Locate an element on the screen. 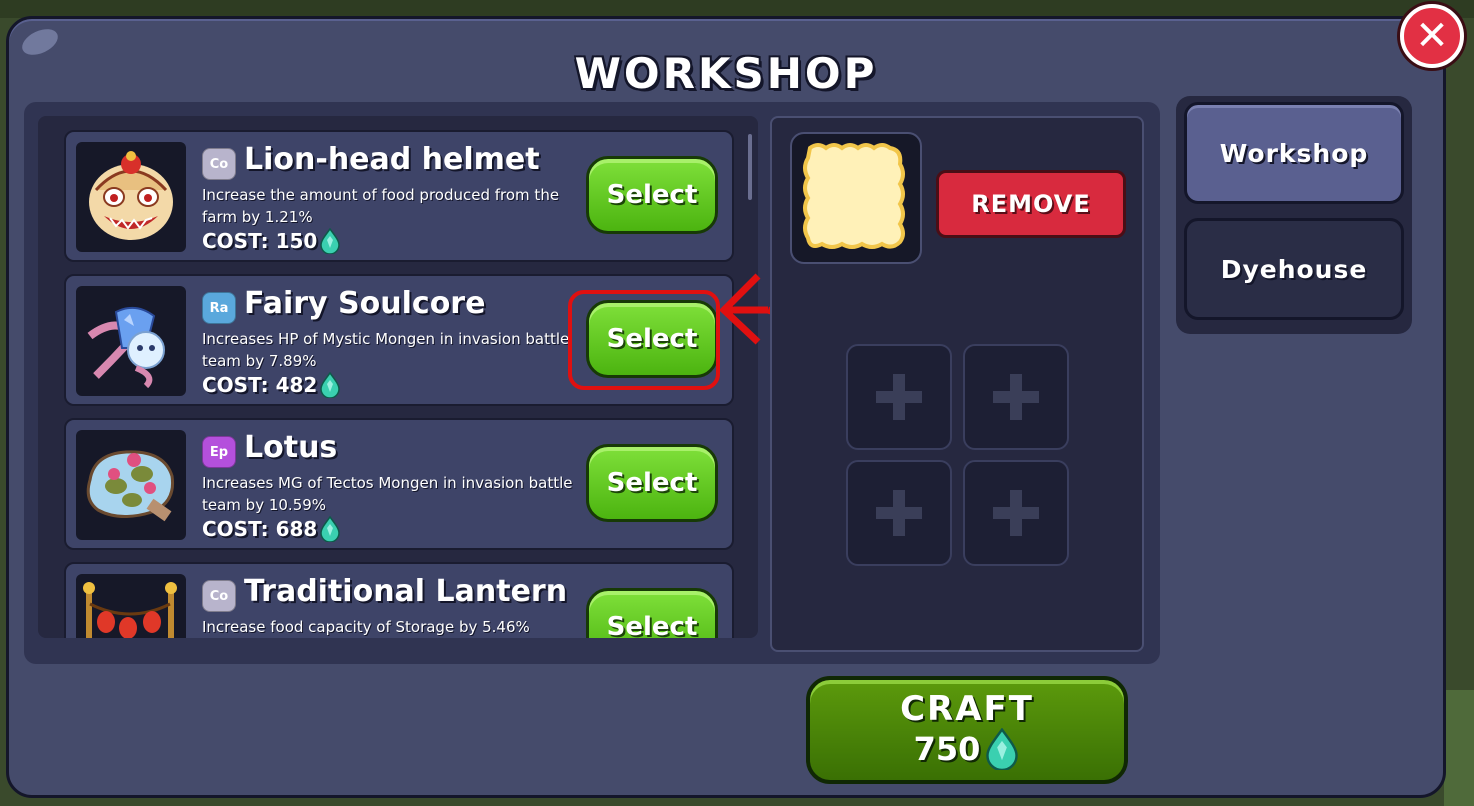 Image resolution: width=1474 pixels, height=806 pixels. highlight-select-box is located at coordinates (644, 340).